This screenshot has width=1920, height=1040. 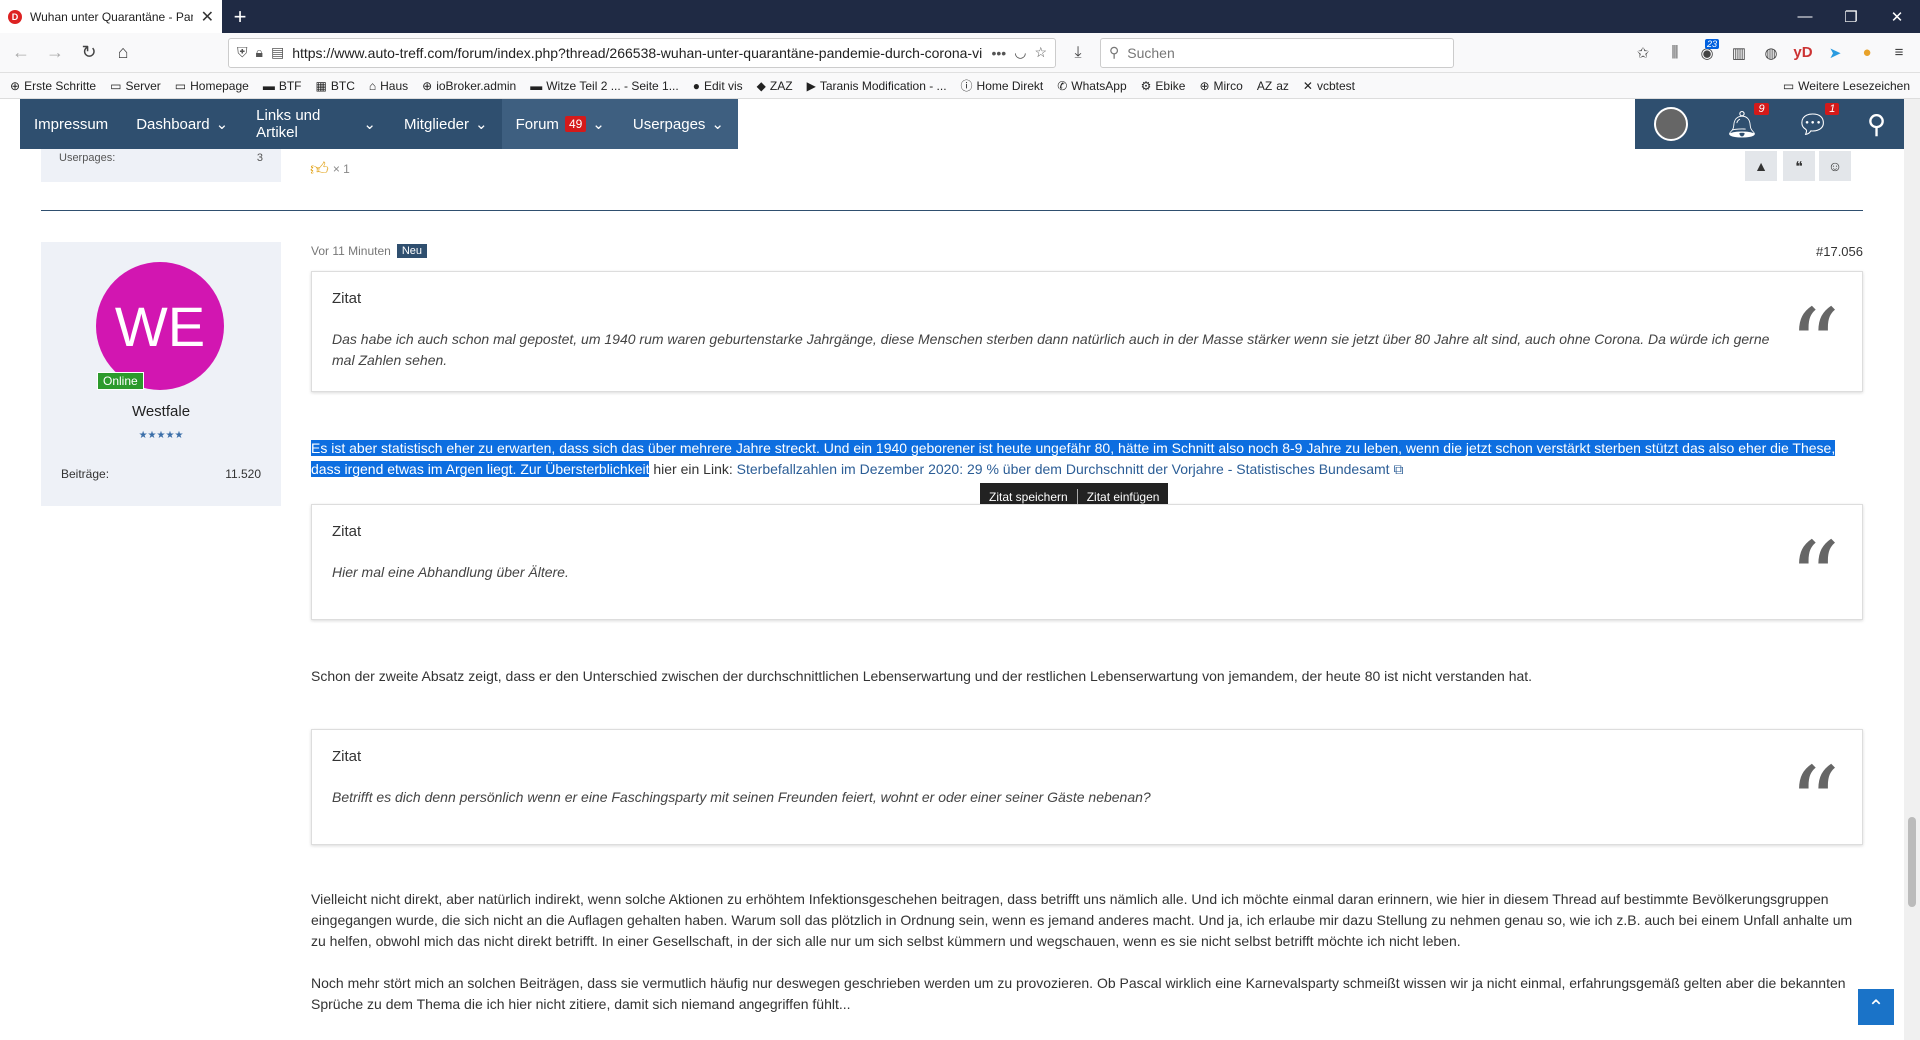 I want to click on forward-button: →, so click(x=55, y=53).